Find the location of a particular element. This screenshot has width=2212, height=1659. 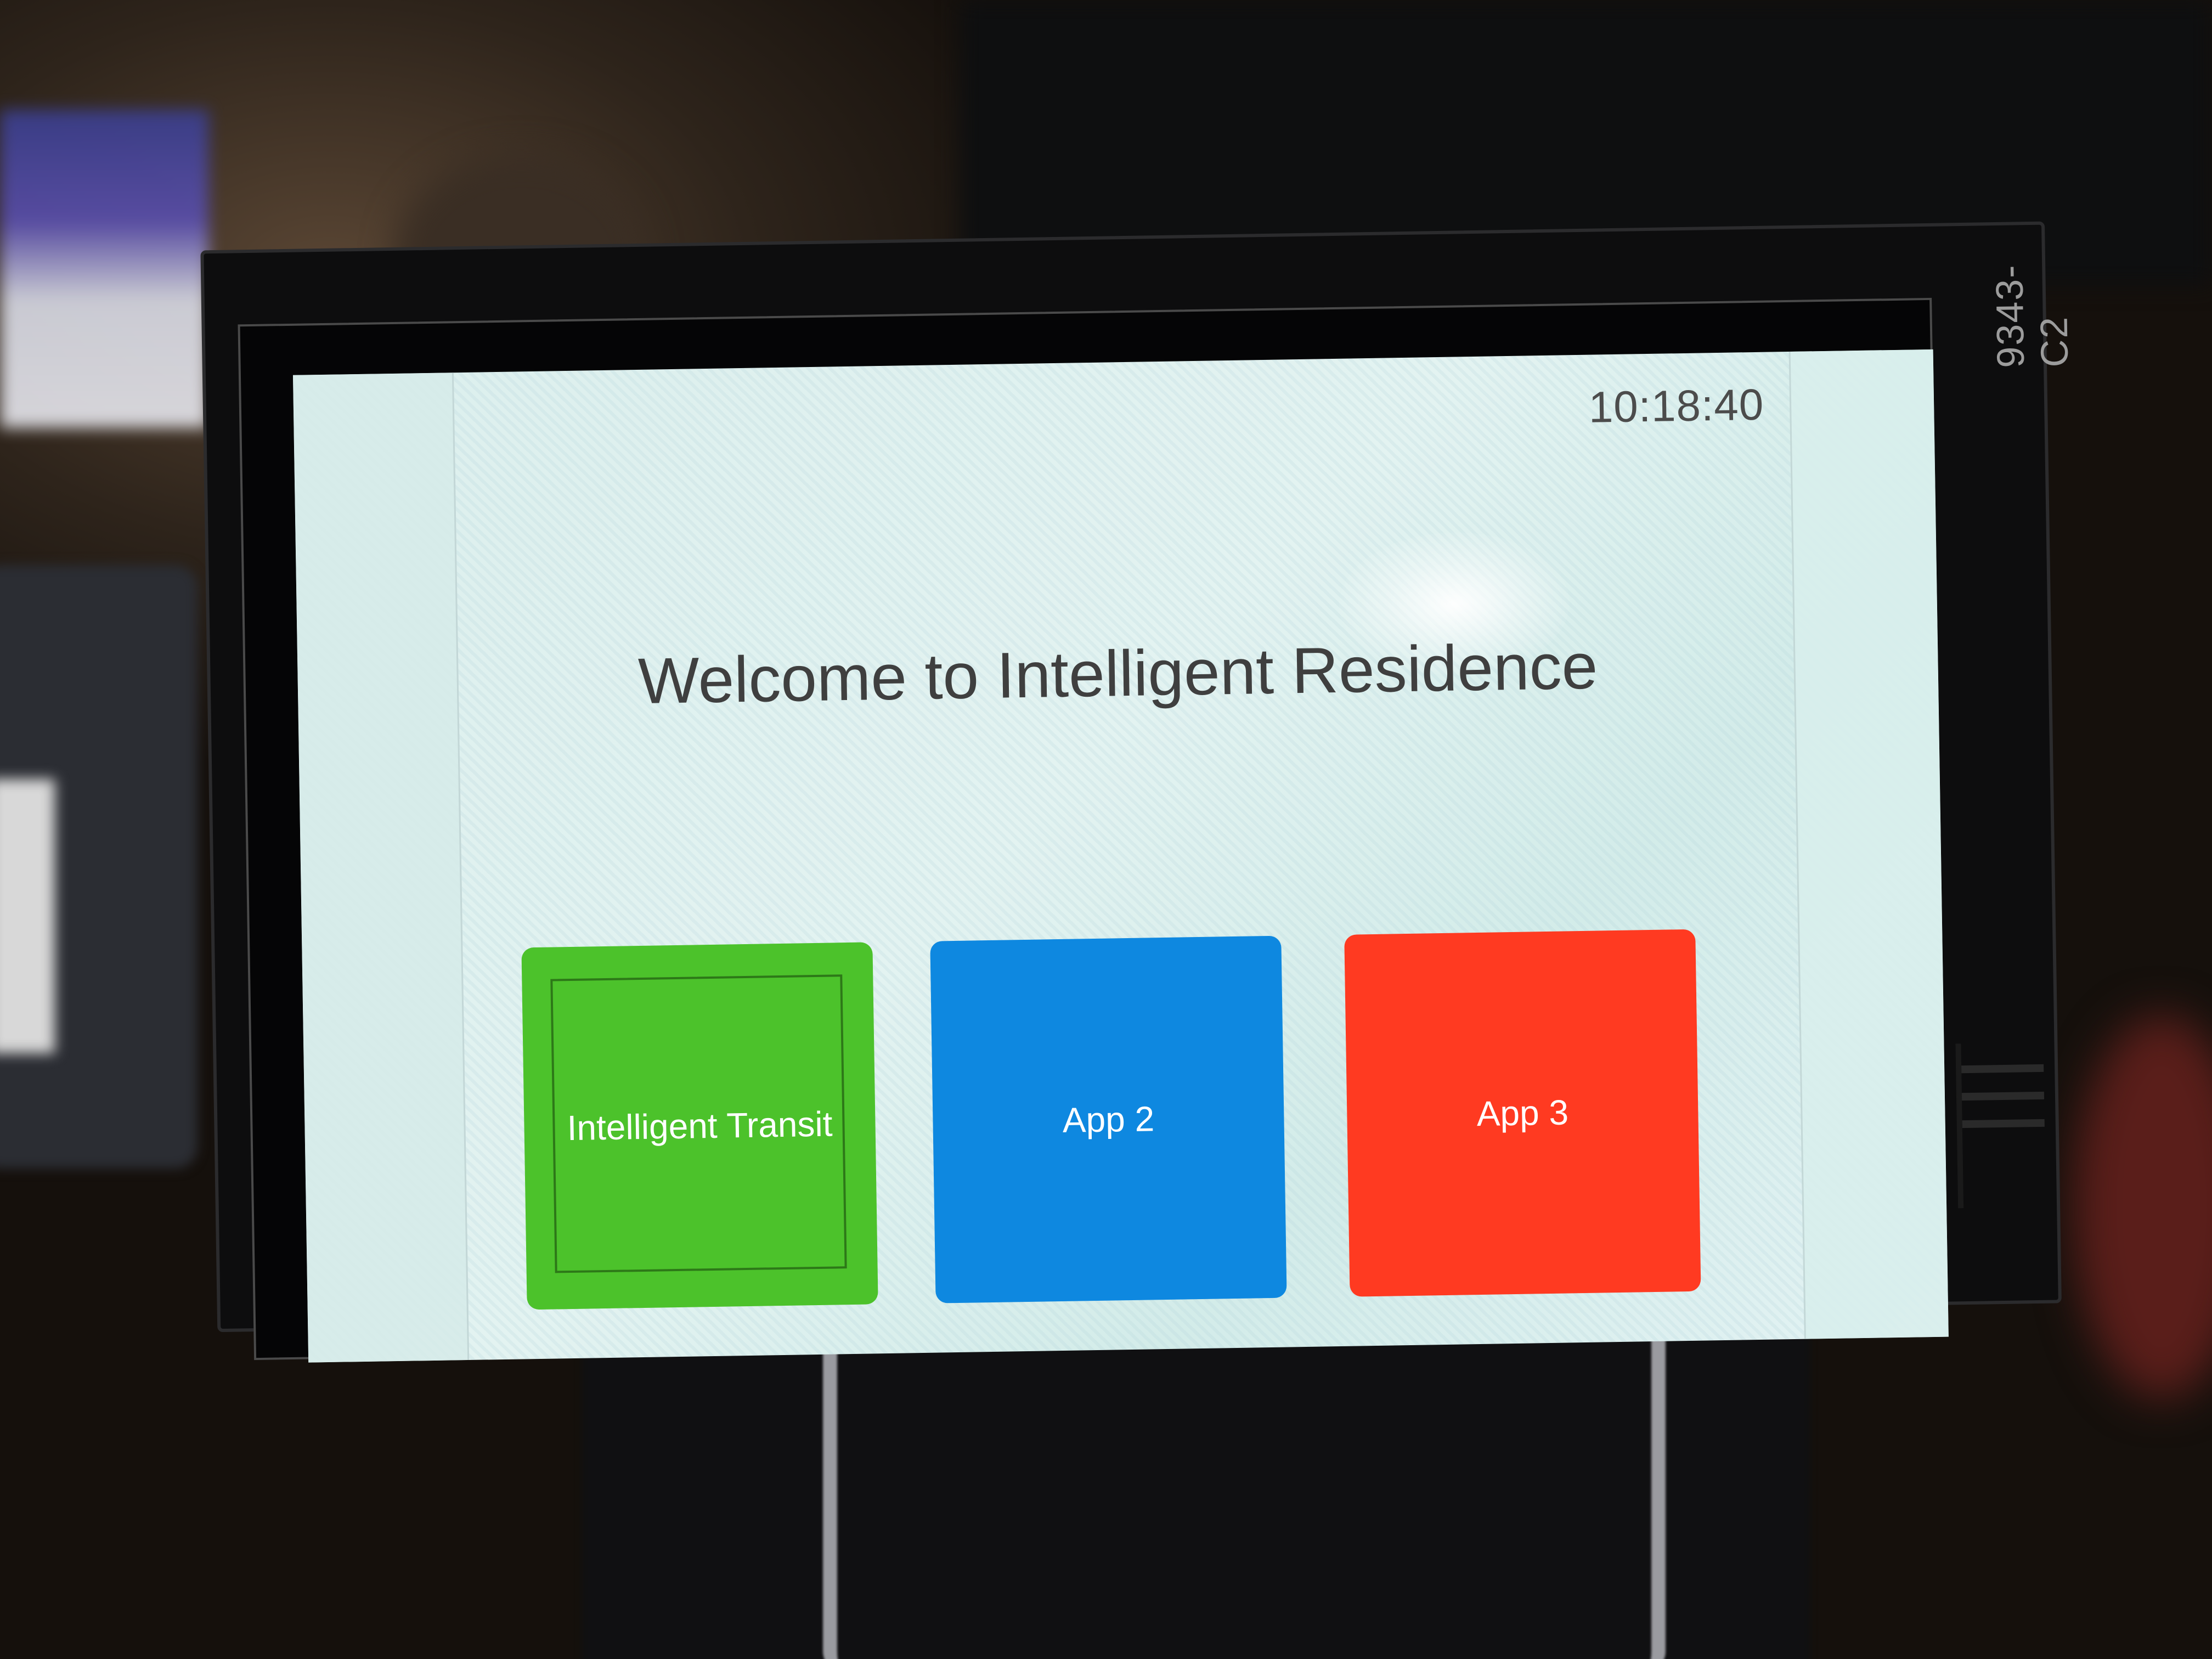

app-tiles: Intelligent Transit App 2 App 3 is located at coordinates (1155, 1129).